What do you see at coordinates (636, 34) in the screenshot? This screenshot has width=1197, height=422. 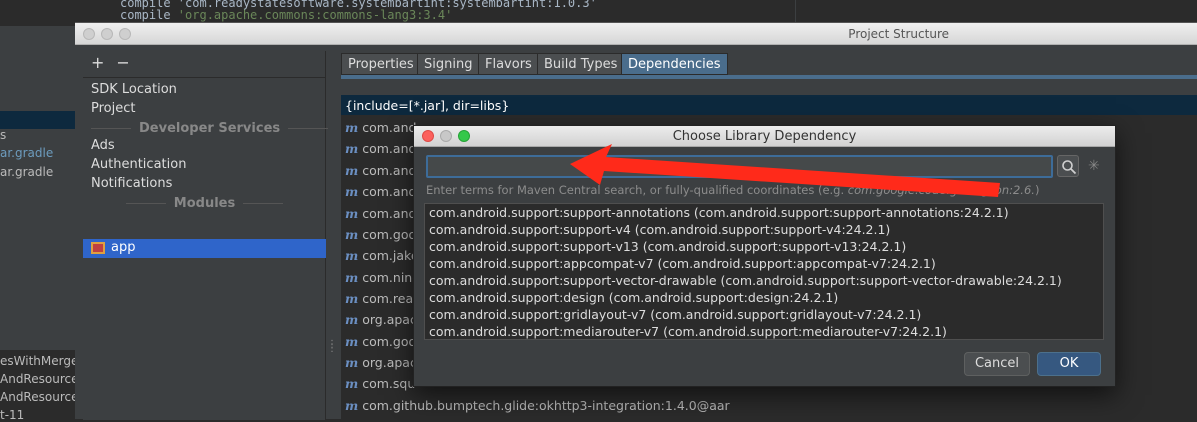 I see `project-structure-titlebar: Project Structure` at bounding box center [636, 34].